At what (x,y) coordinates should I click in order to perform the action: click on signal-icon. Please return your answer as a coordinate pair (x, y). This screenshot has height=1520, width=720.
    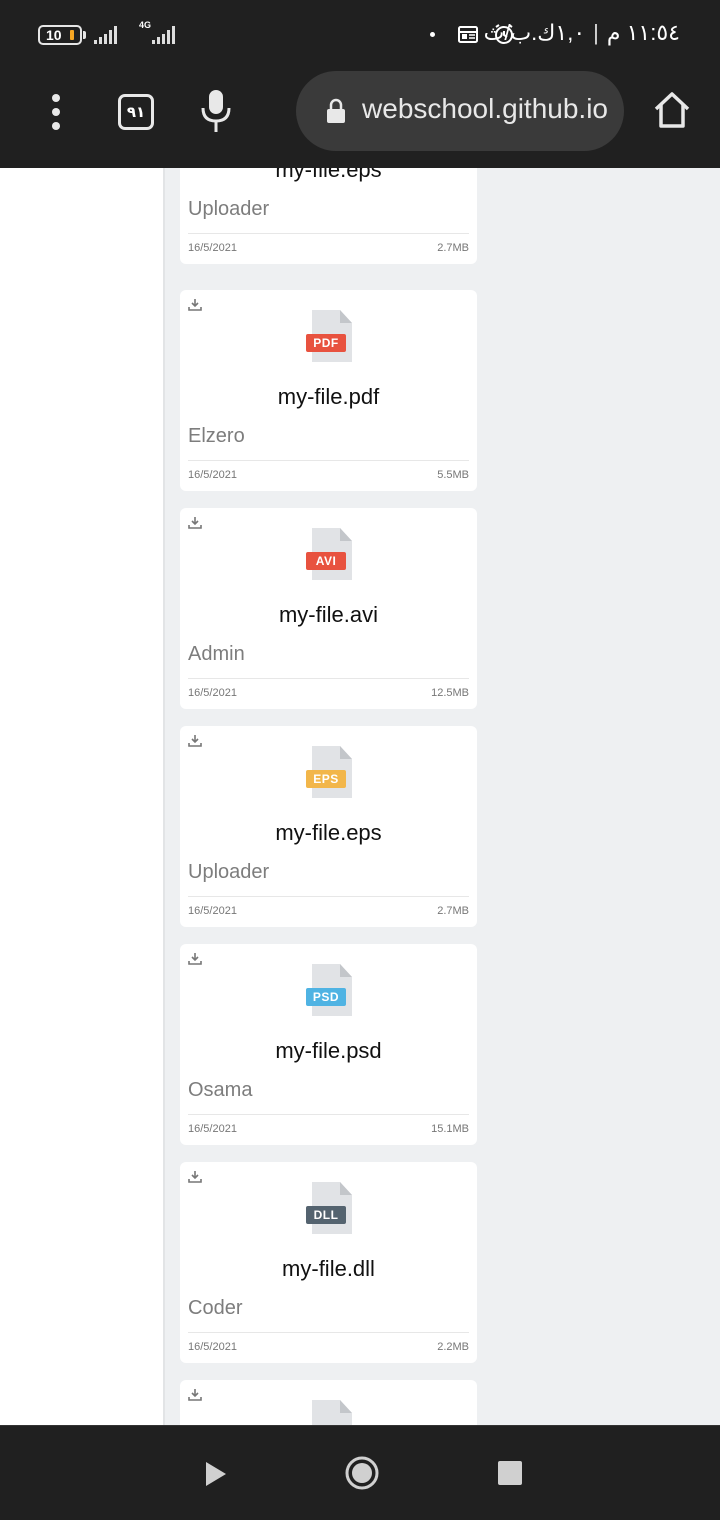
    Looking at the image, I should click on (105, 35).